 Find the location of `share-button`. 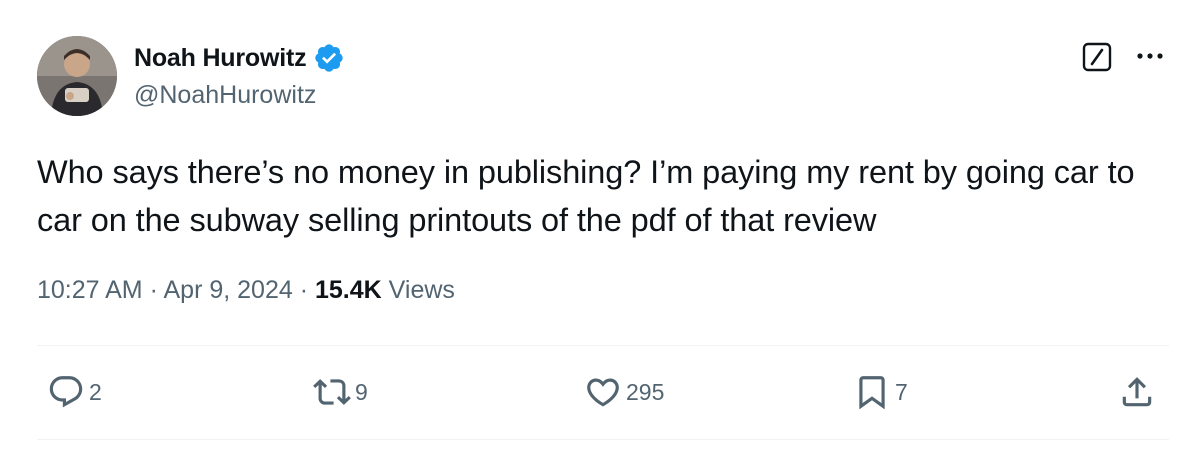

share-button is located at coordinates (1137, 392).